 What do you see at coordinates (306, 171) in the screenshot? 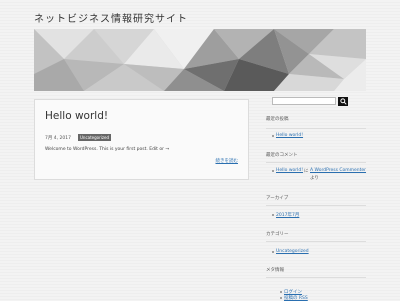
I see `comment-separator: に` at bounding box center [306, 171].